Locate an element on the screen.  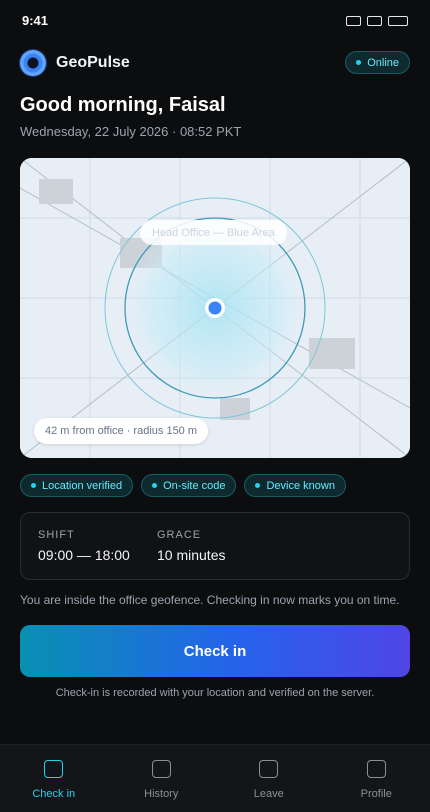
leave-icon is located at coordinates (269, 769).